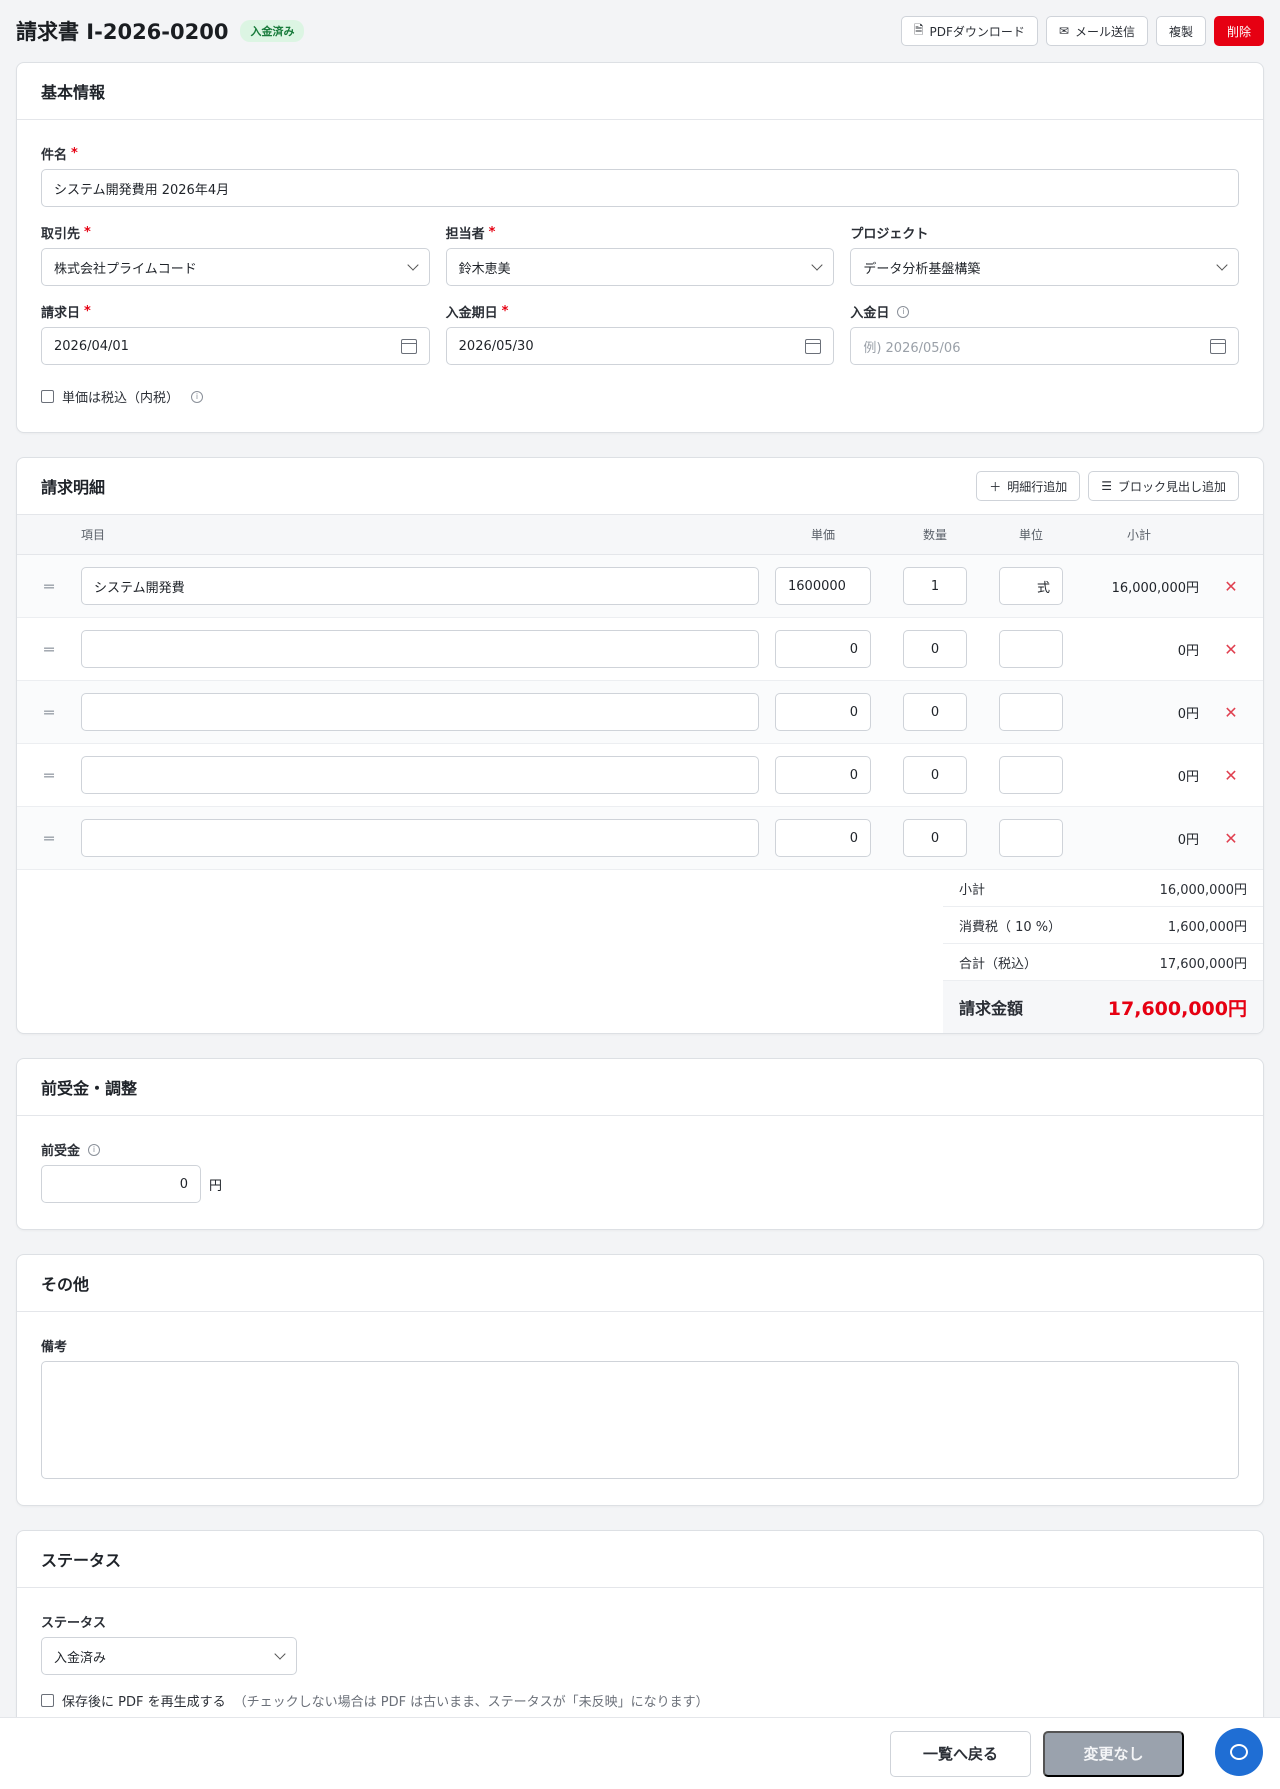 Image resolution: width=1280 pixels, height=1789 pixels. I want to click on advance-card: 前受金・調整 前受金 i 0 円, so click(640, 1144).